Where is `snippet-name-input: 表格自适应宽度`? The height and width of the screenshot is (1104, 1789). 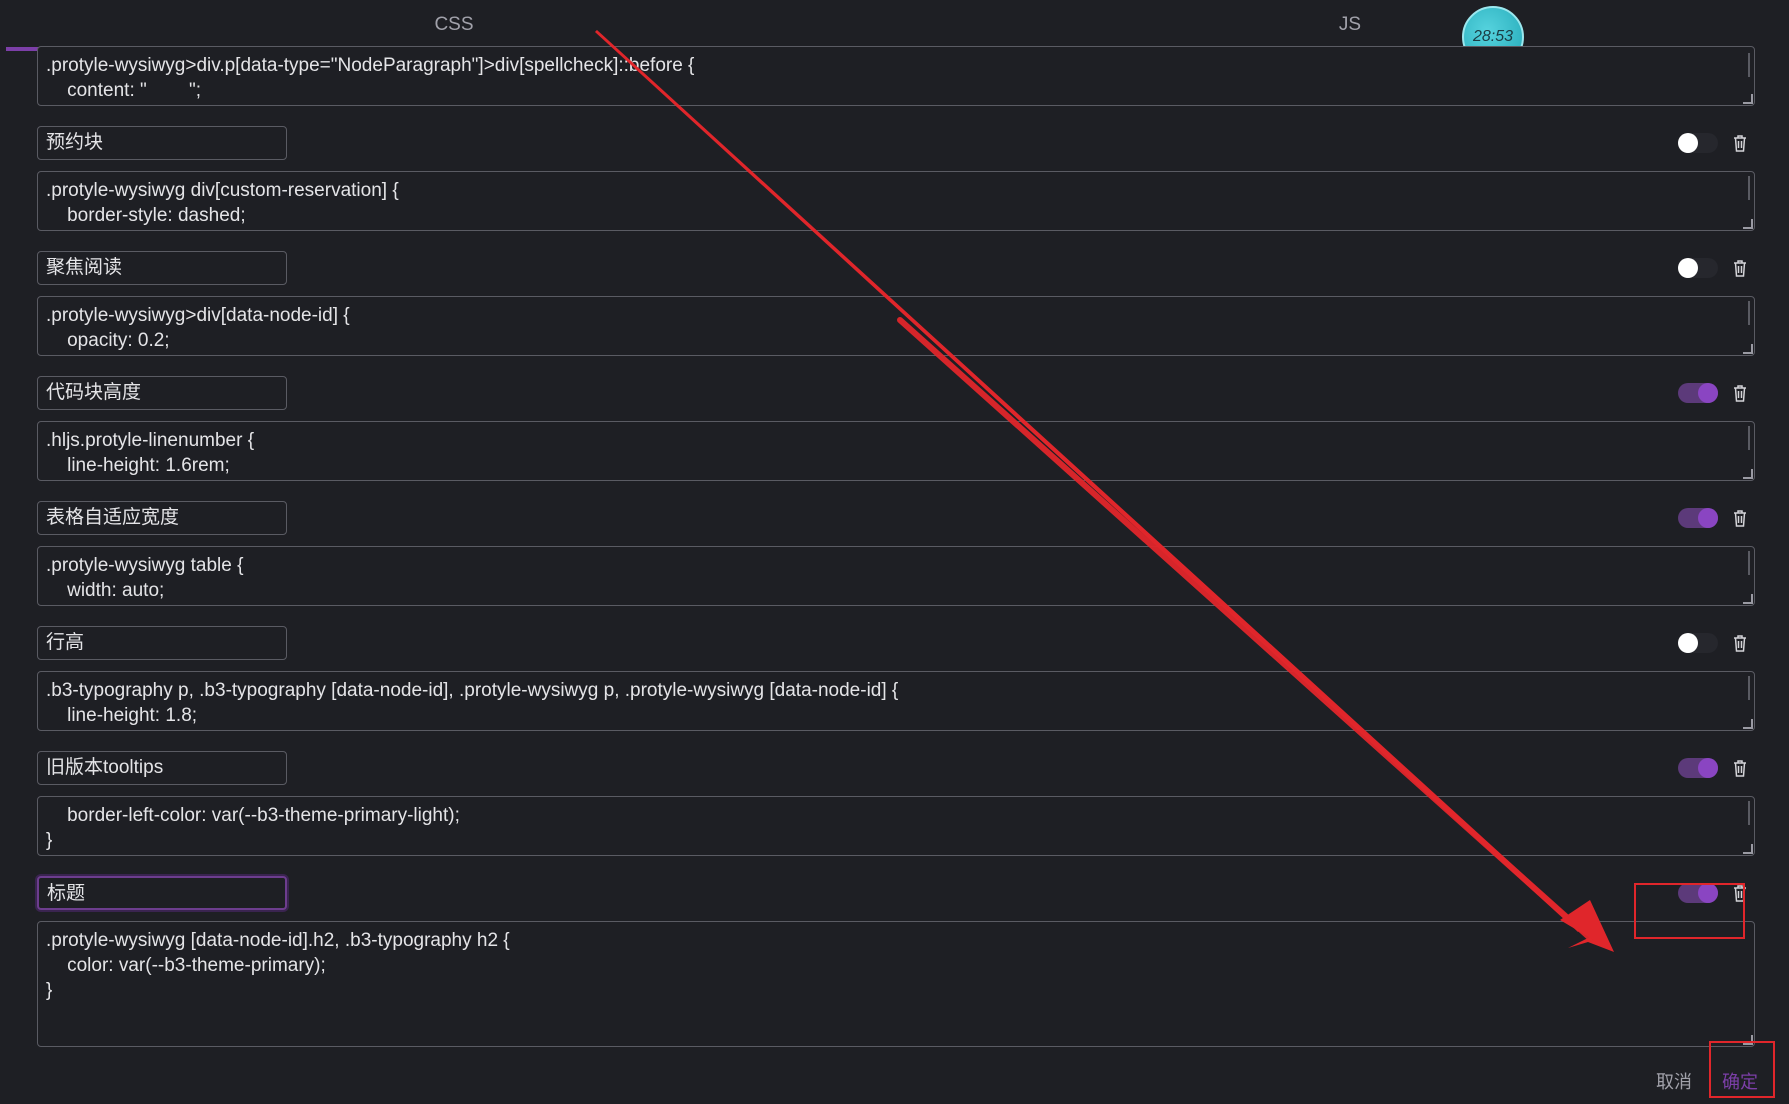 snippet-name-input: 表格自适应宽度 is located at coordinates (162, 518).